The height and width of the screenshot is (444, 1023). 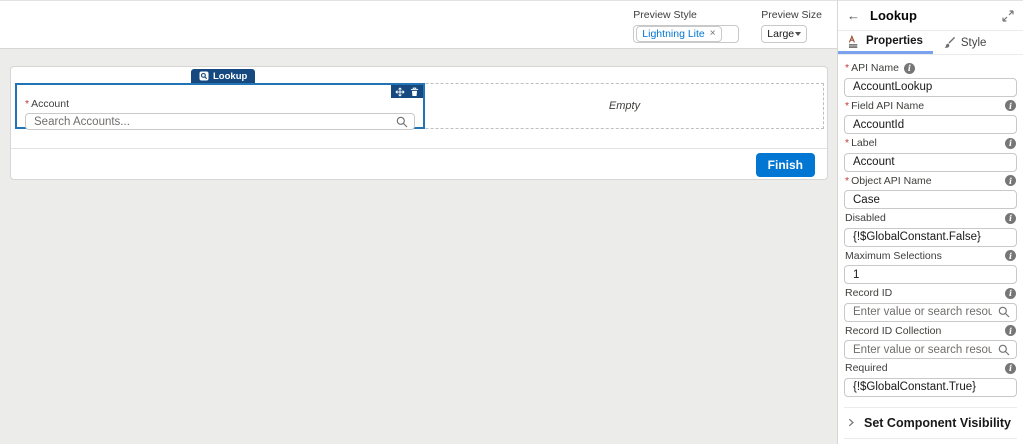 I want to click on remove-pill-icon: ×, so click(x=713, y=34).